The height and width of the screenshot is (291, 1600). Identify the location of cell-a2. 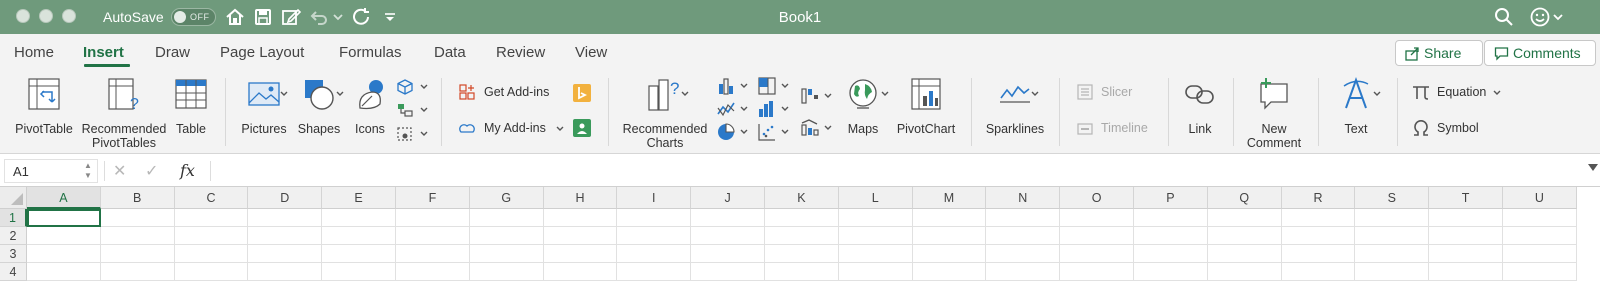
(64, 236).